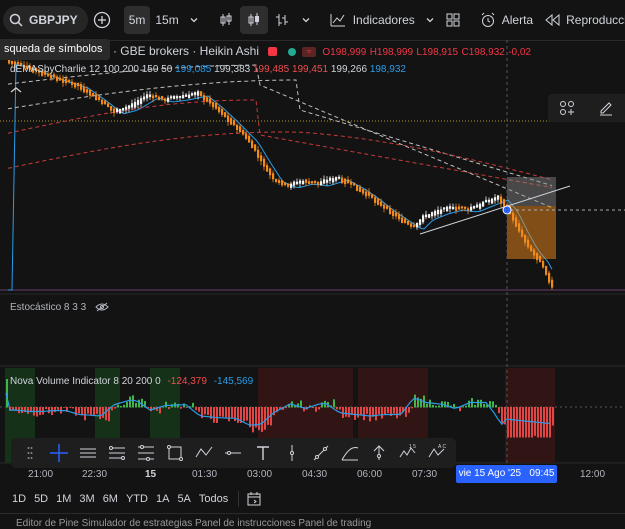 The width and height of the screenshot is (625, 529). Describe the element at coordinates (146, 453) in the screenshot. I see `pitchfork-tool` at that location.